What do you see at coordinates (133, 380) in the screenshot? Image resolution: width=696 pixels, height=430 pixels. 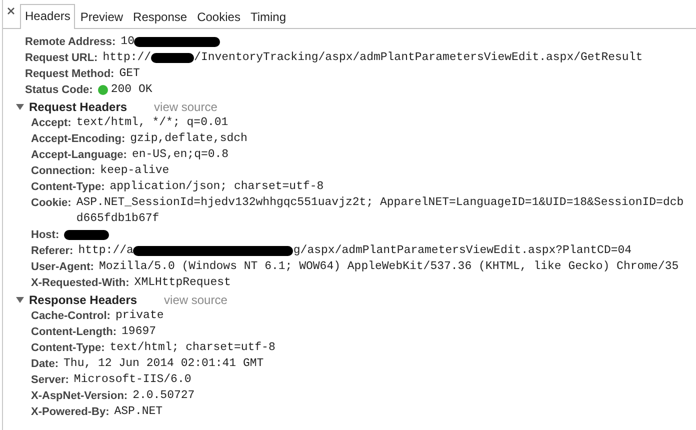 I see `header-value: Microsoft-IIS/6.0` at bounding box center [133, 380].